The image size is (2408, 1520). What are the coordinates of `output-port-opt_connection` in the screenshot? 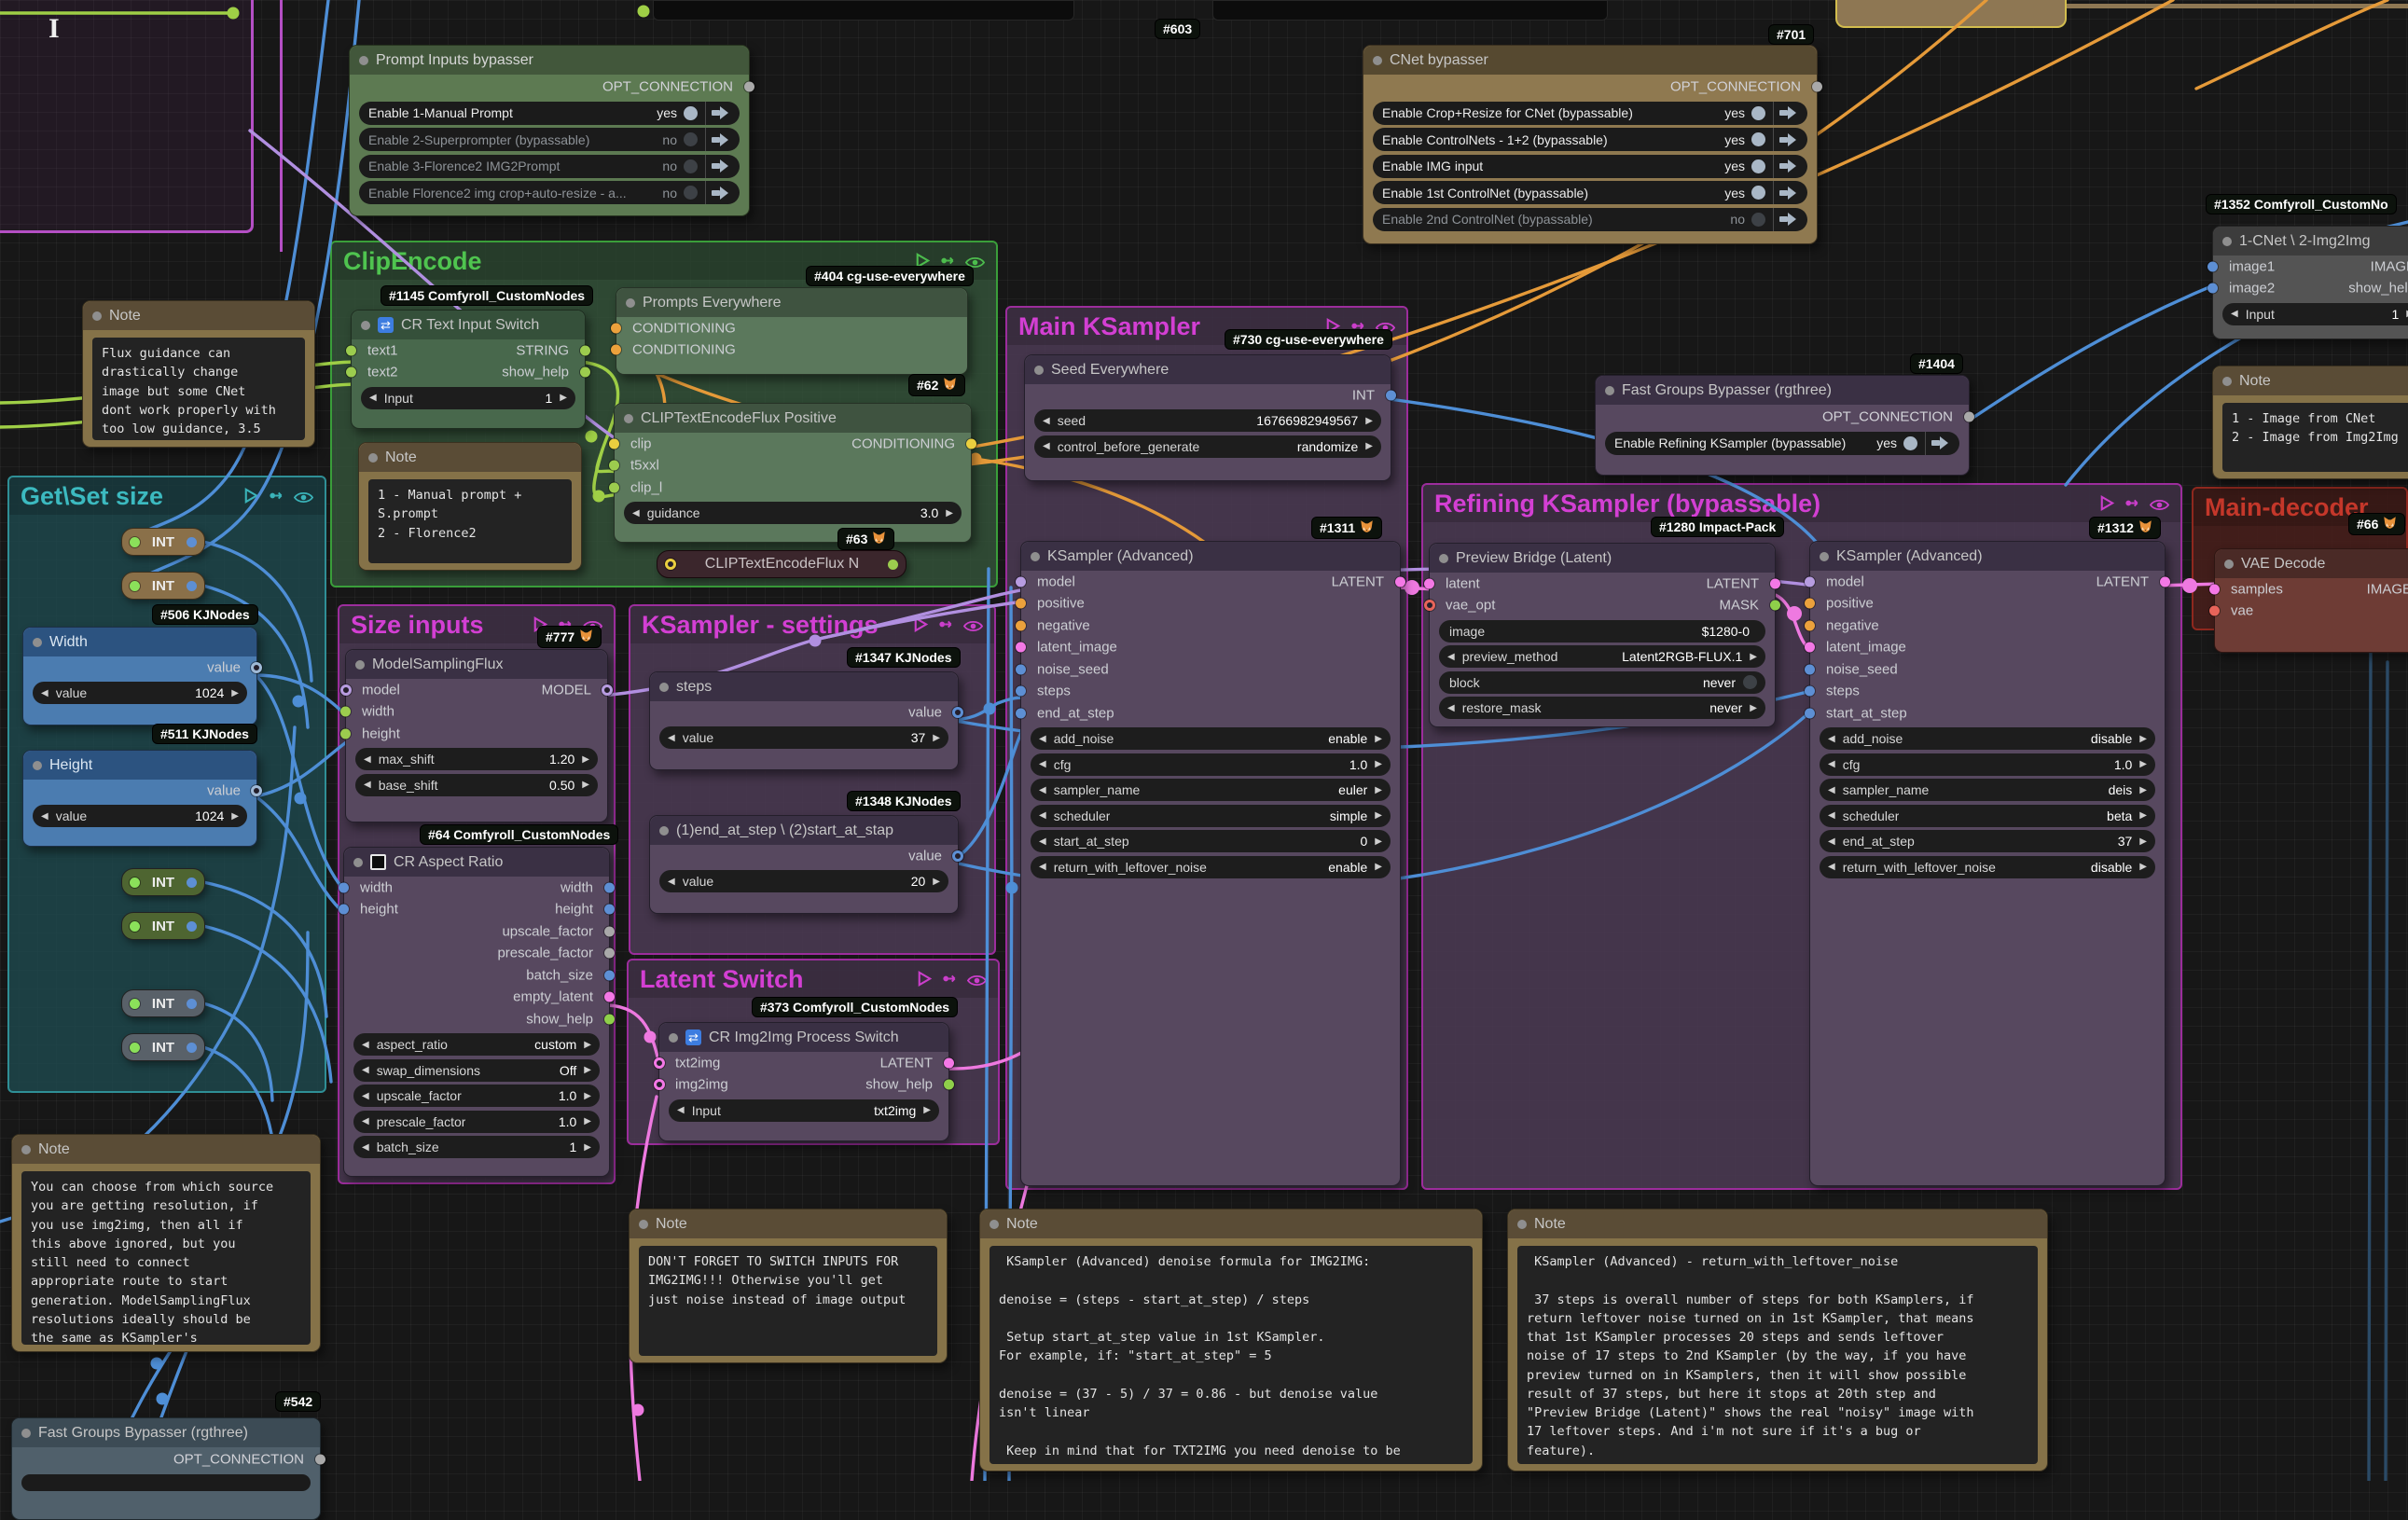 It's located at (749, 86).